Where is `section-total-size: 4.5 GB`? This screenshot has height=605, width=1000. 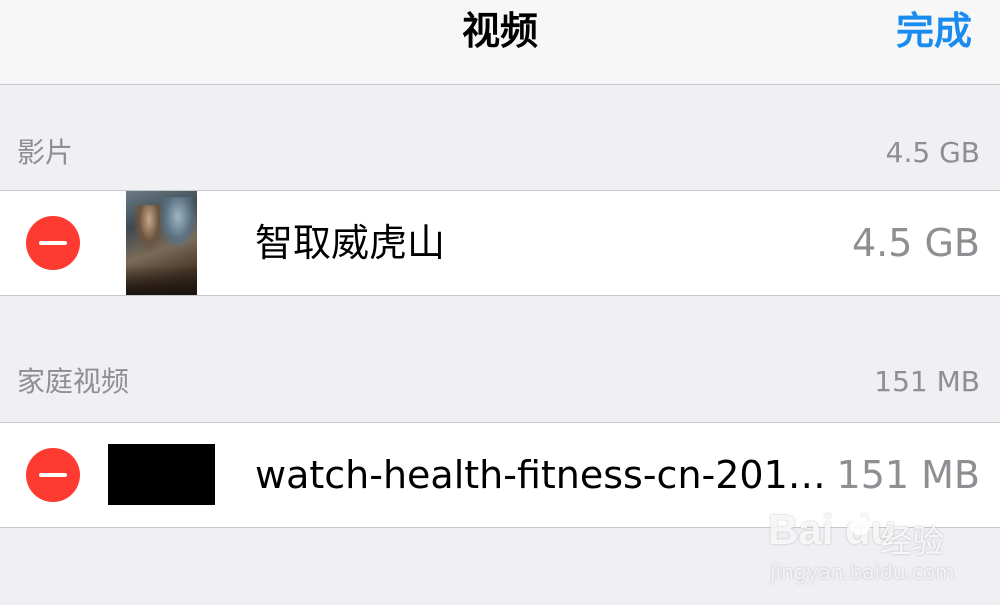
section-total-size: 4.5 GB is located at coordinates (932, 152).